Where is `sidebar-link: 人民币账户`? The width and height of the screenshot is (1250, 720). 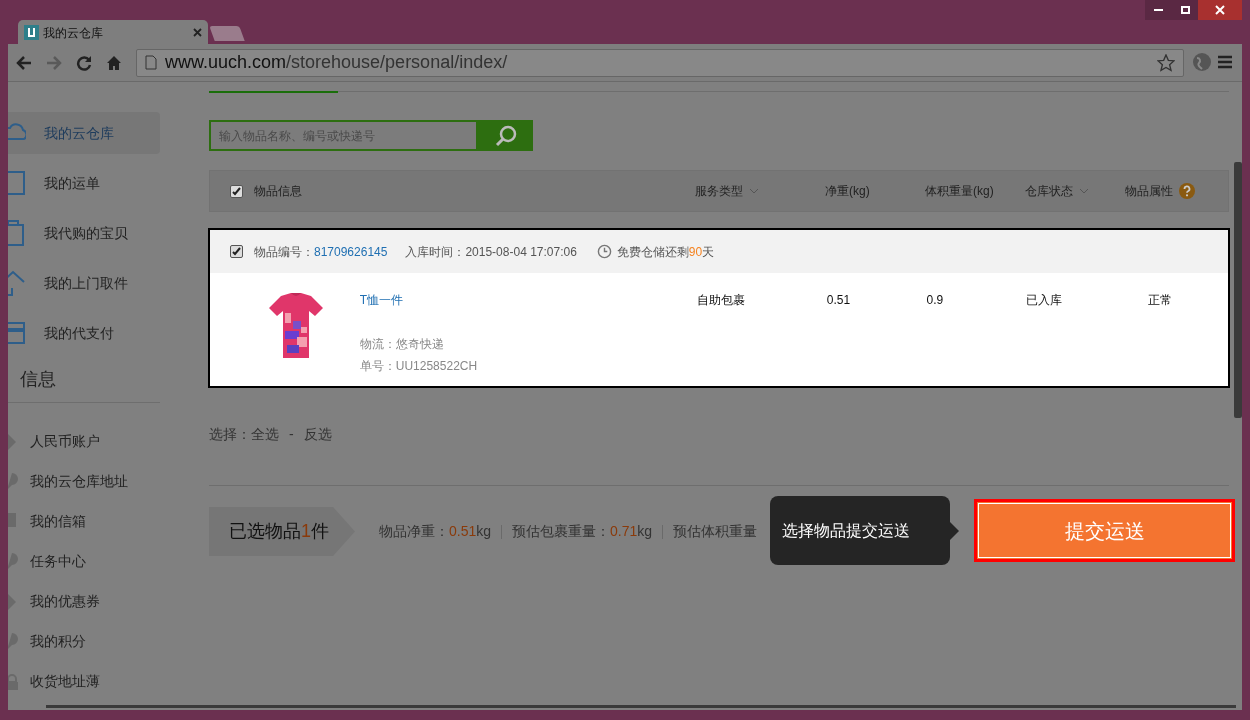
sidebar-link: 人民币账户 is located at coordinates (65, 441).